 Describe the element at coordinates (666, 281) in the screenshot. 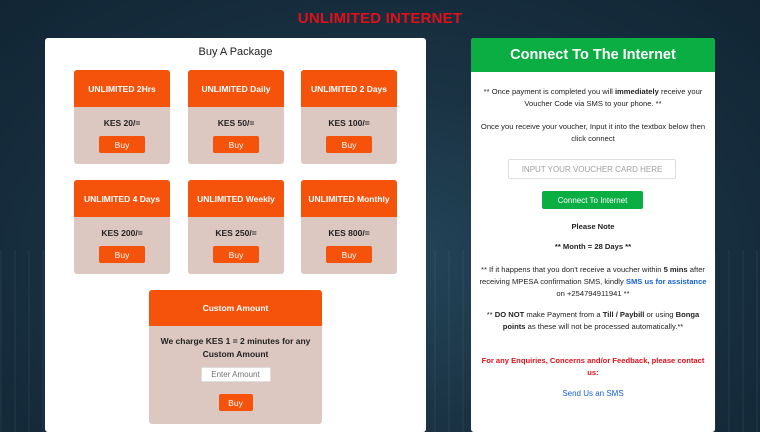

I see `sms-assistance-link: SMS us for assistance` at that location.